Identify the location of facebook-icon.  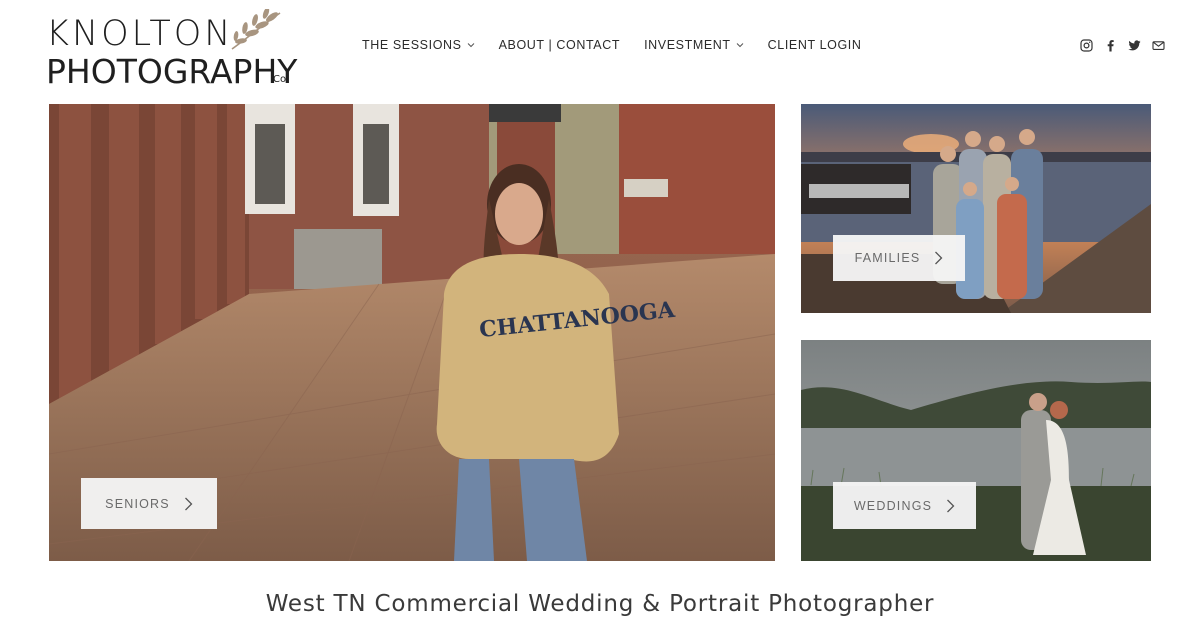
(1110, 45).